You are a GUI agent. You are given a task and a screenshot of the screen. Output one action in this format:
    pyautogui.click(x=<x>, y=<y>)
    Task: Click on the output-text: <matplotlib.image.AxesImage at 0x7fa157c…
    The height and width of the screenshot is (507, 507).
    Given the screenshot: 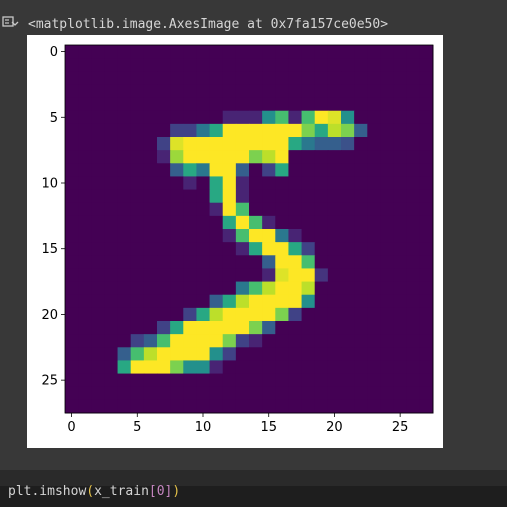 What is the action you would take?
    pyautogui.click(x=208, y=24)
    